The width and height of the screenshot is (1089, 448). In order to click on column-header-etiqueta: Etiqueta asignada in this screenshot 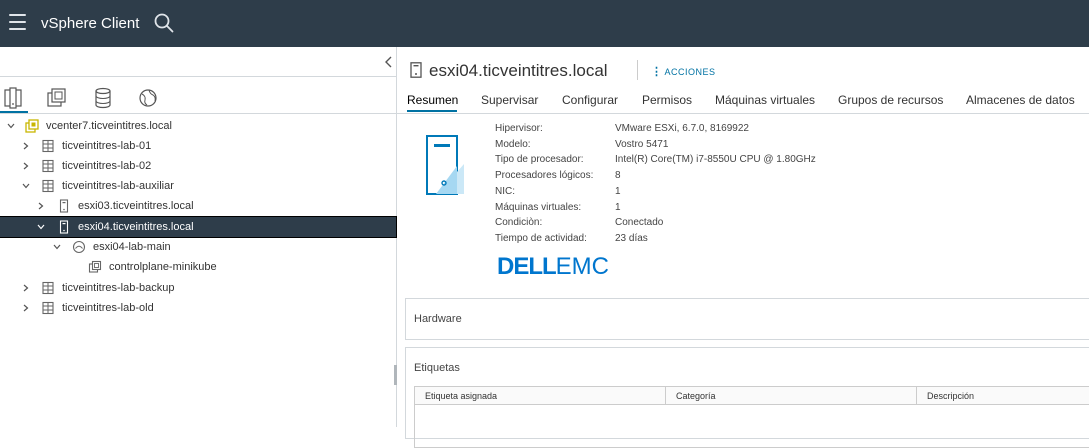, I will do `click(540, 396)`.